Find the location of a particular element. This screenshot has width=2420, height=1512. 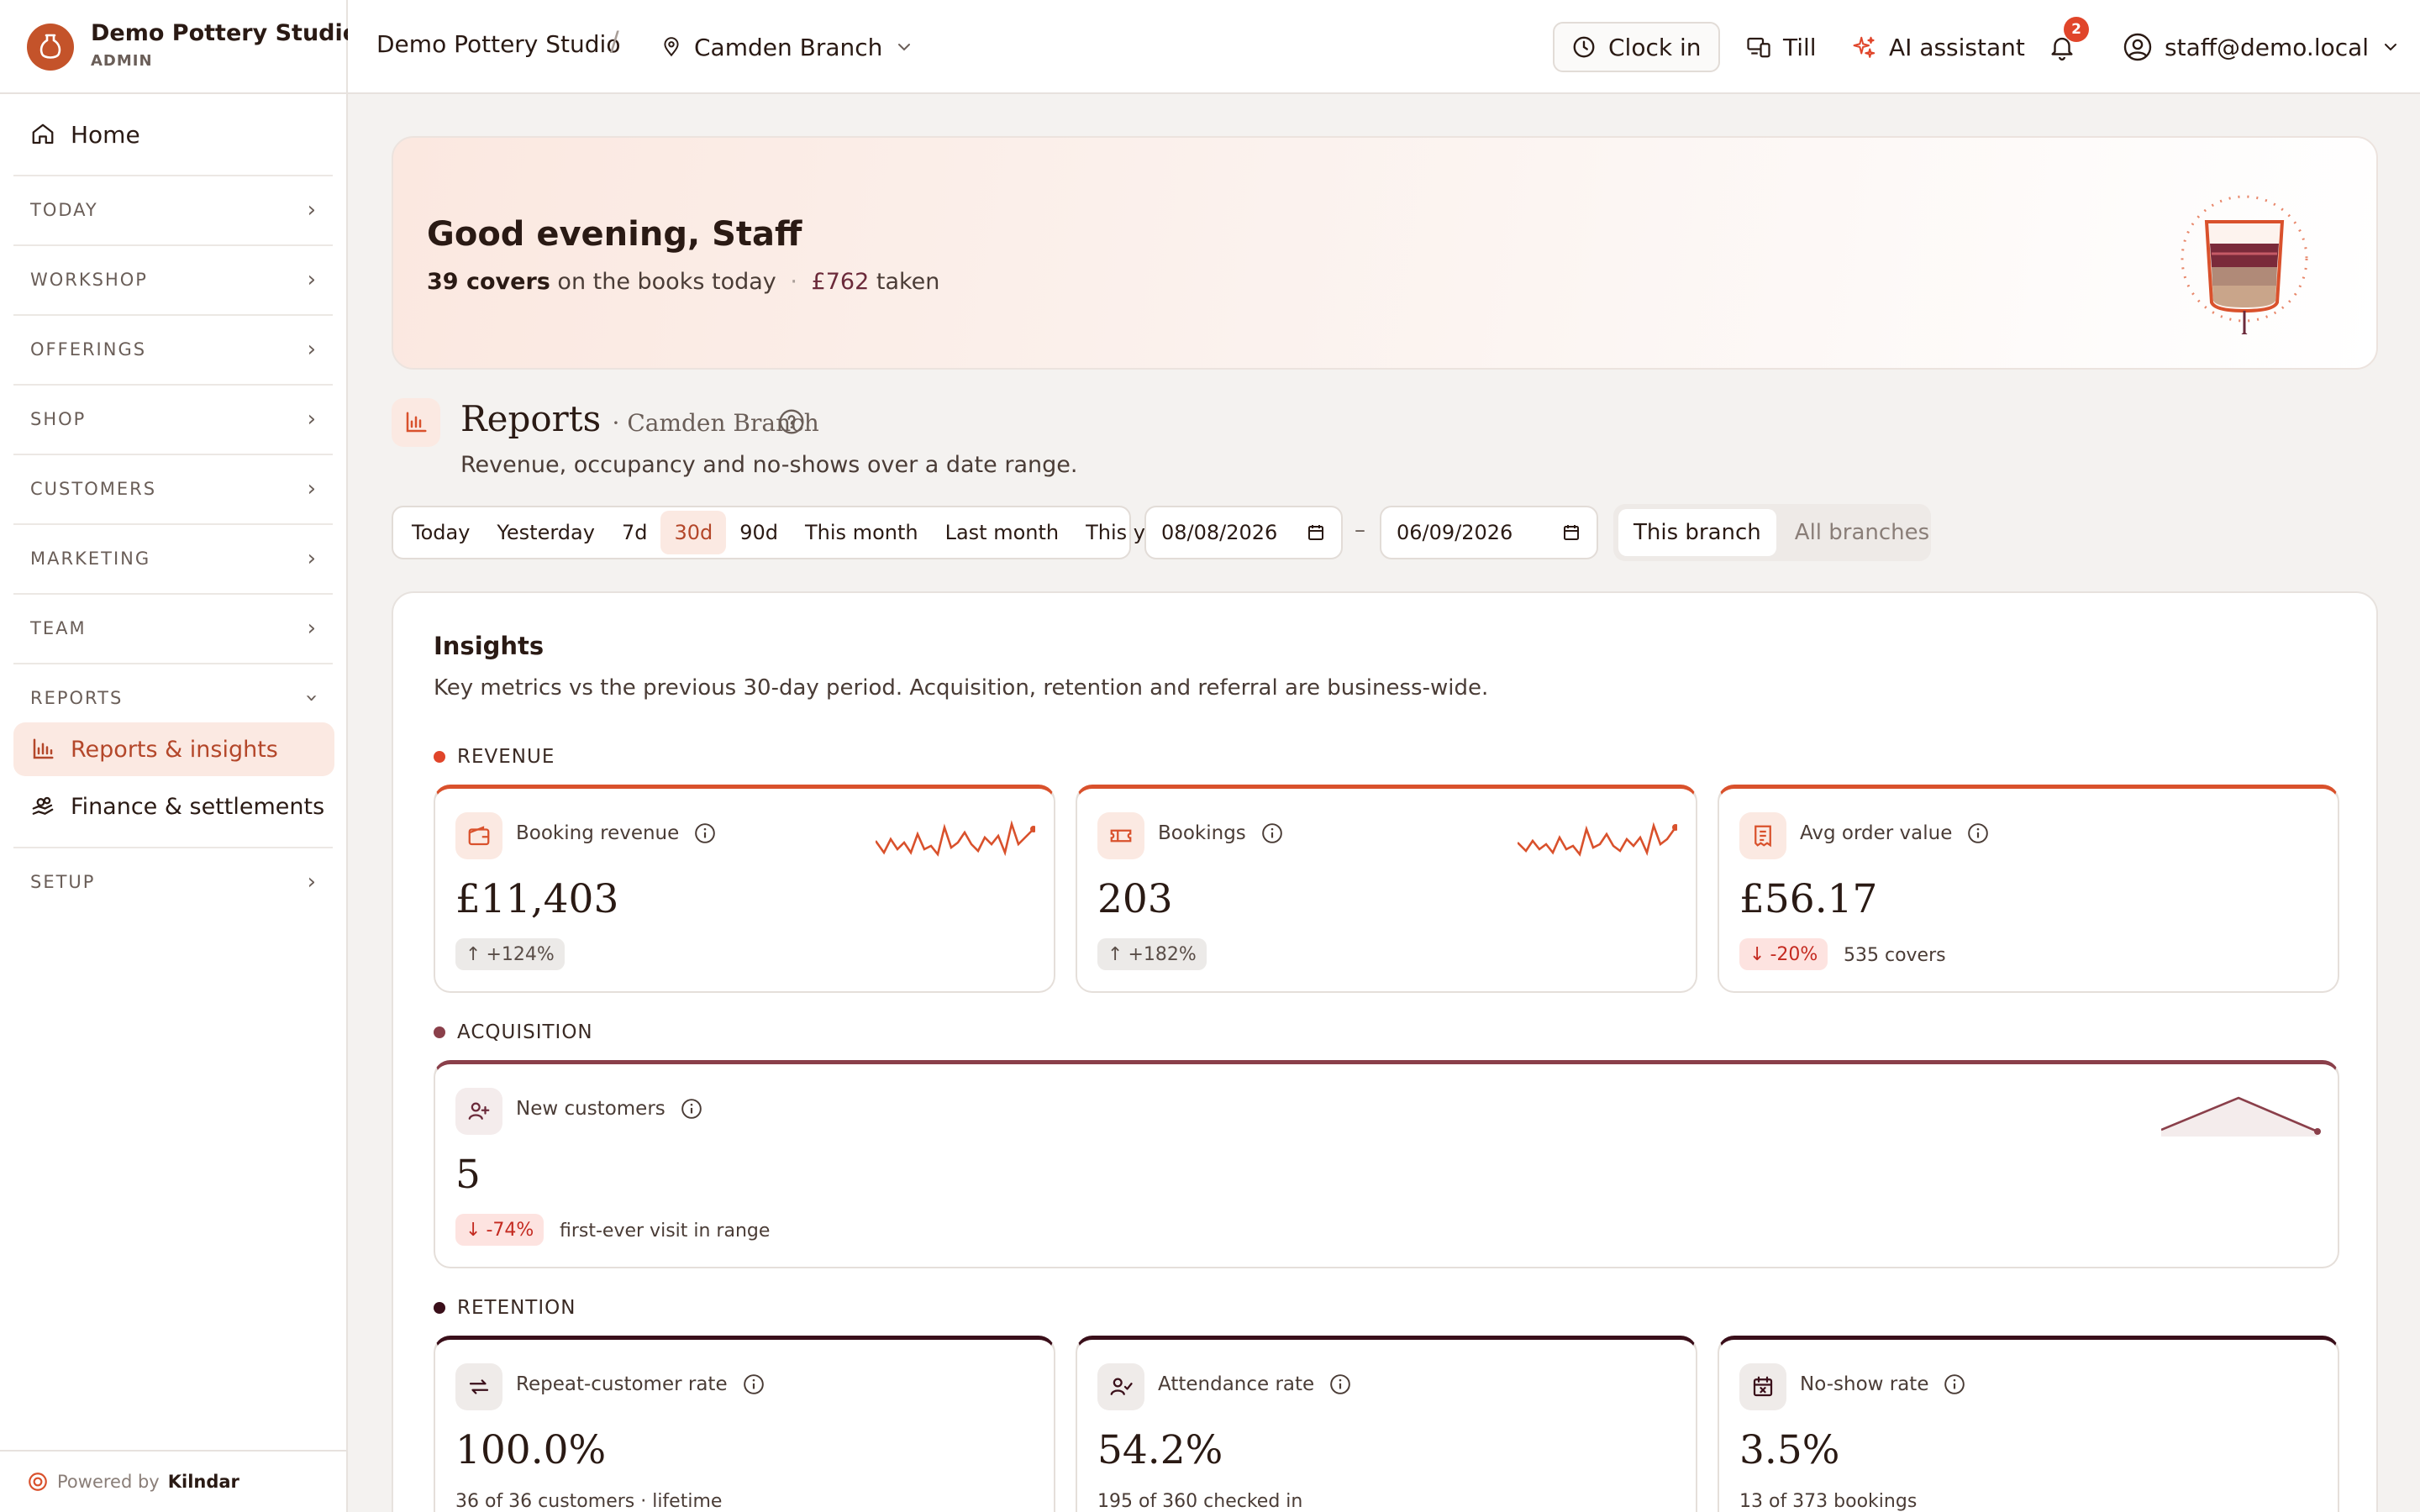

sparkles-icon is located at coordinates (1864, 47).